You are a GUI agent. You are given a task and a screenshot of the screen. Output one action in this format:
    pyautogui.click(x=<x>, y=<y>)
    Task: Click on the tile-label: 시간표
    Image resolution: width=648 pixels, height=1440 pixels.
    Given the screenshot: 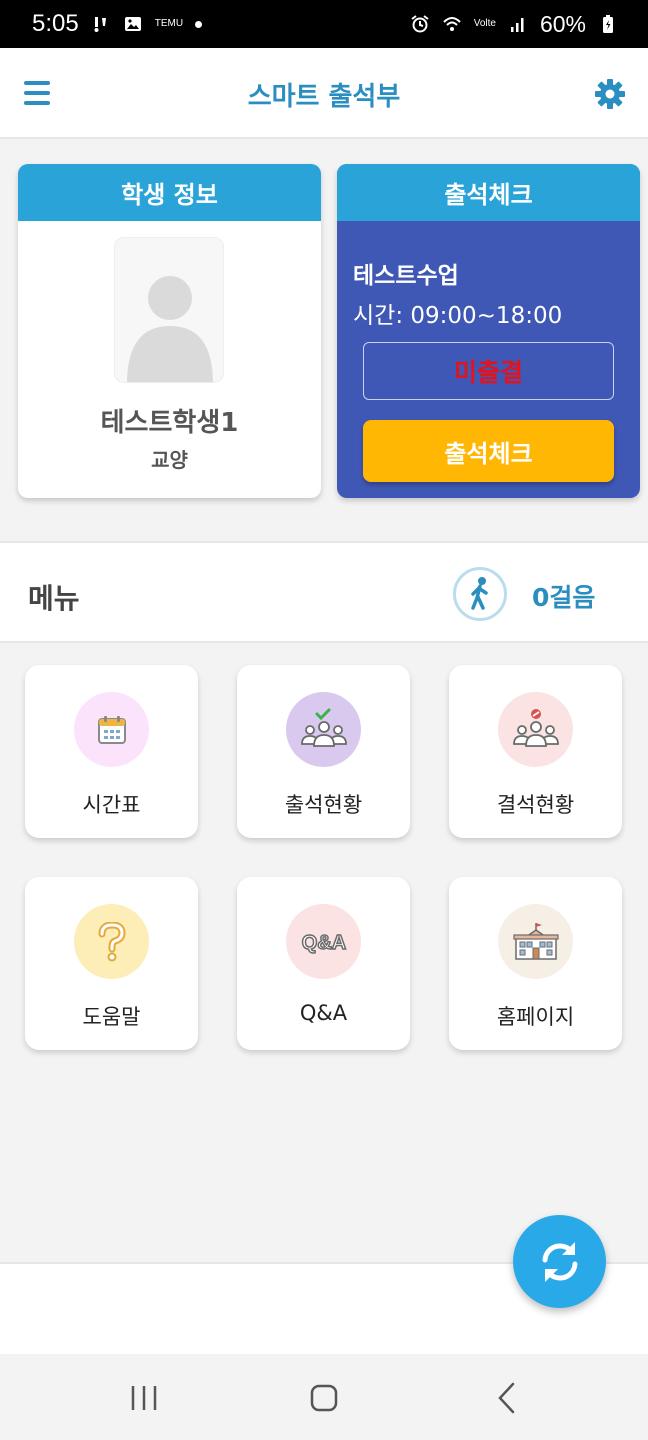 What is the action you would take?
    pyautogui.click(x=111, y=805)
    